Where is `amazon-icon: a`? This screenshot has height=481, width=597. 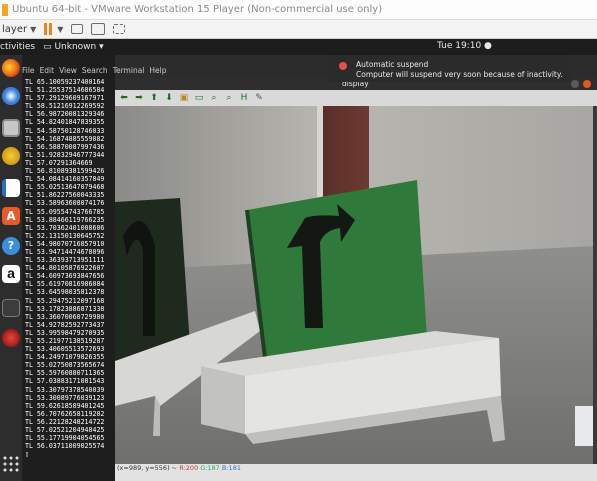
amazon-icon: a is located at coordinates (11, 274).